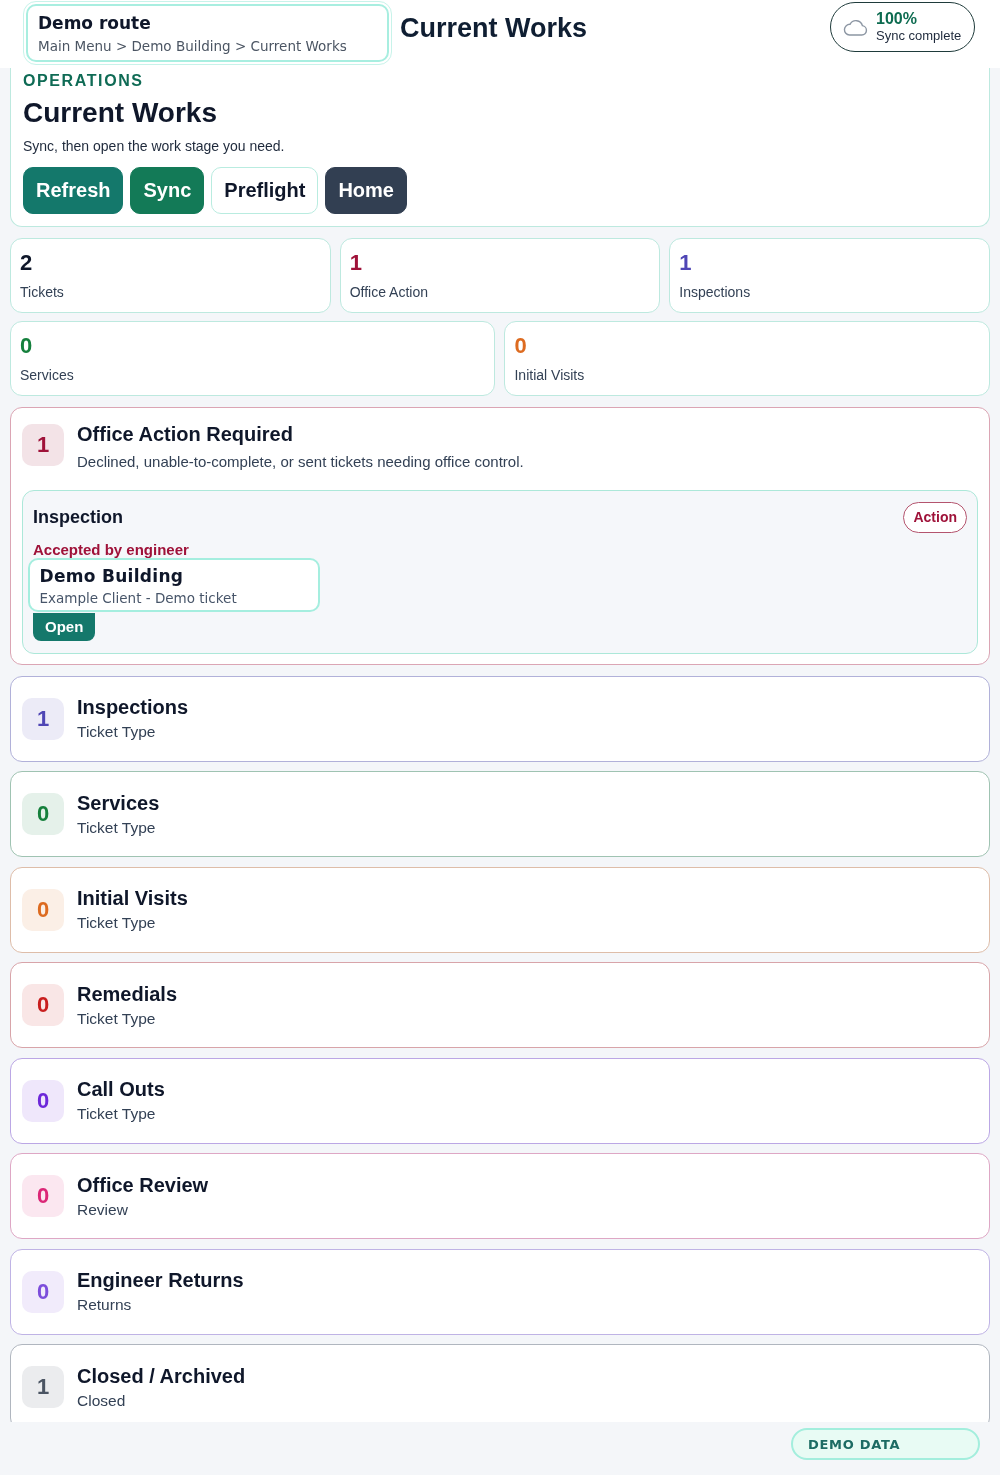 The width and height of the screenshot is (1000, 1475). What do you see at coordinates (154, 146) in the screenshot?
I see `subtitle-text: Sync, then open the work stage you need.` at bounding box center [154, 146].